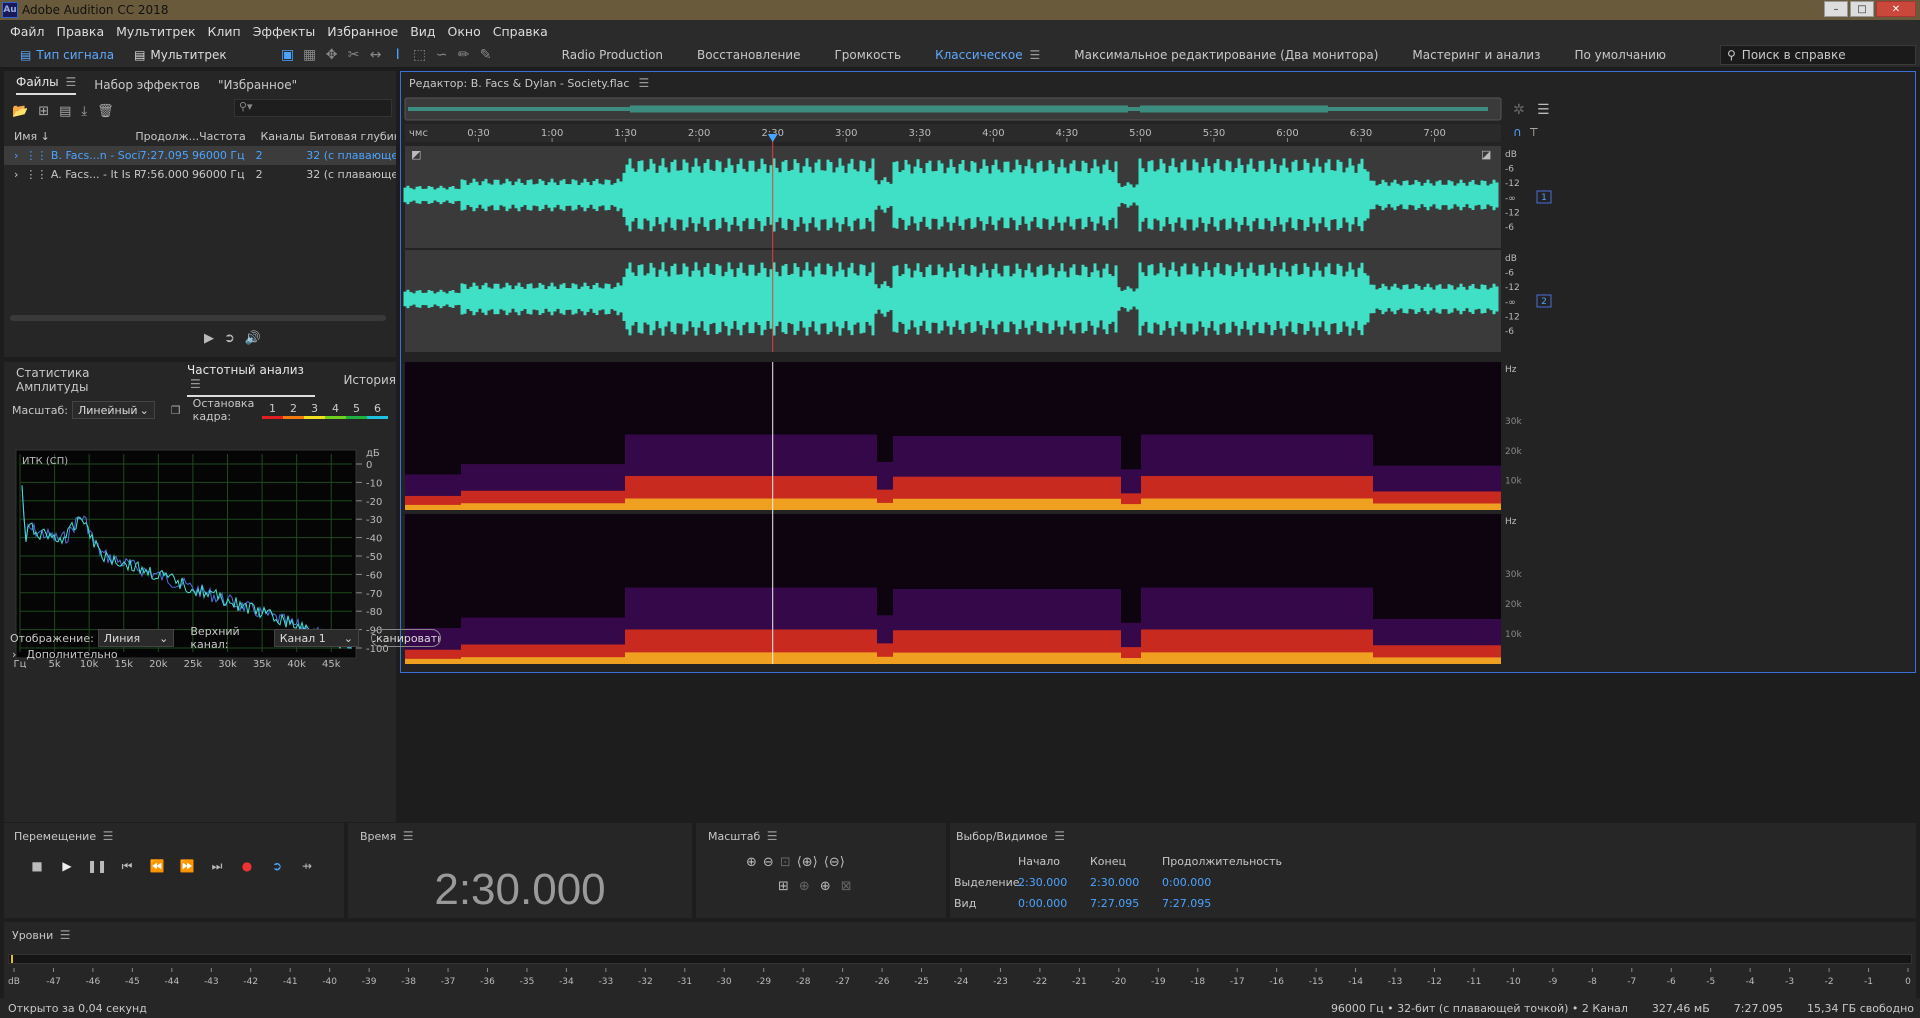  Describe the element at coordinates (198, 318) in the screenshot. I see `files-scrollbar` at that location.